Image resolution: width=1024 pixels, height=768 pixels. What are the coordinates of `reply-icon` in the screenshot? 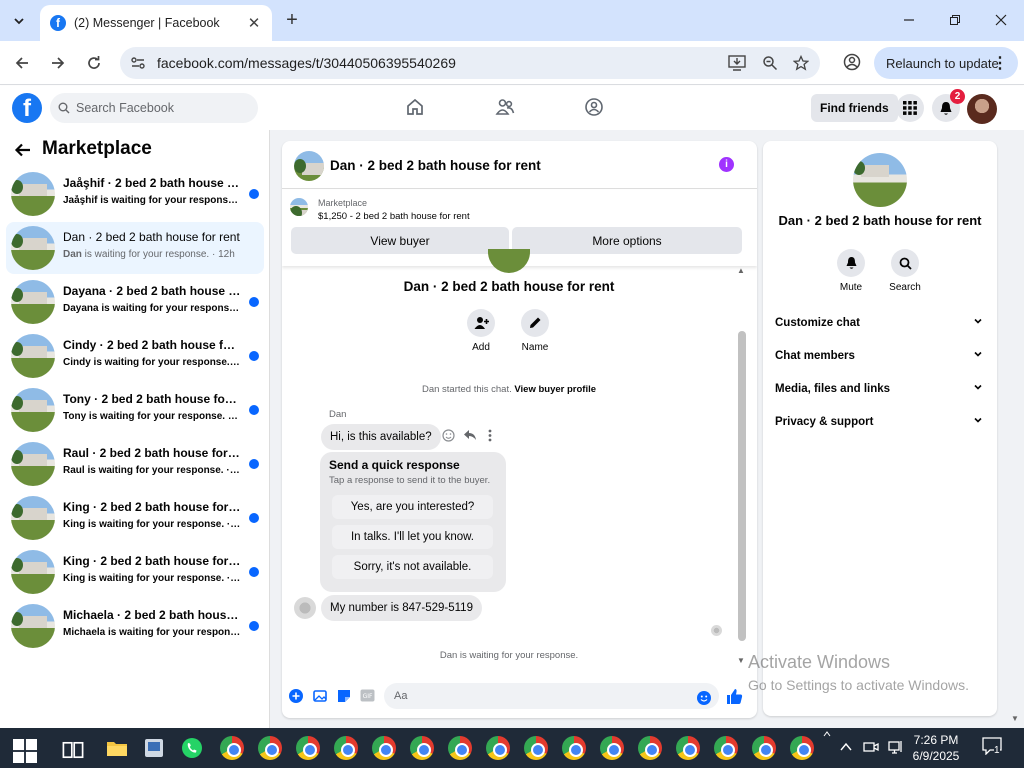 It's located at (470, 435).